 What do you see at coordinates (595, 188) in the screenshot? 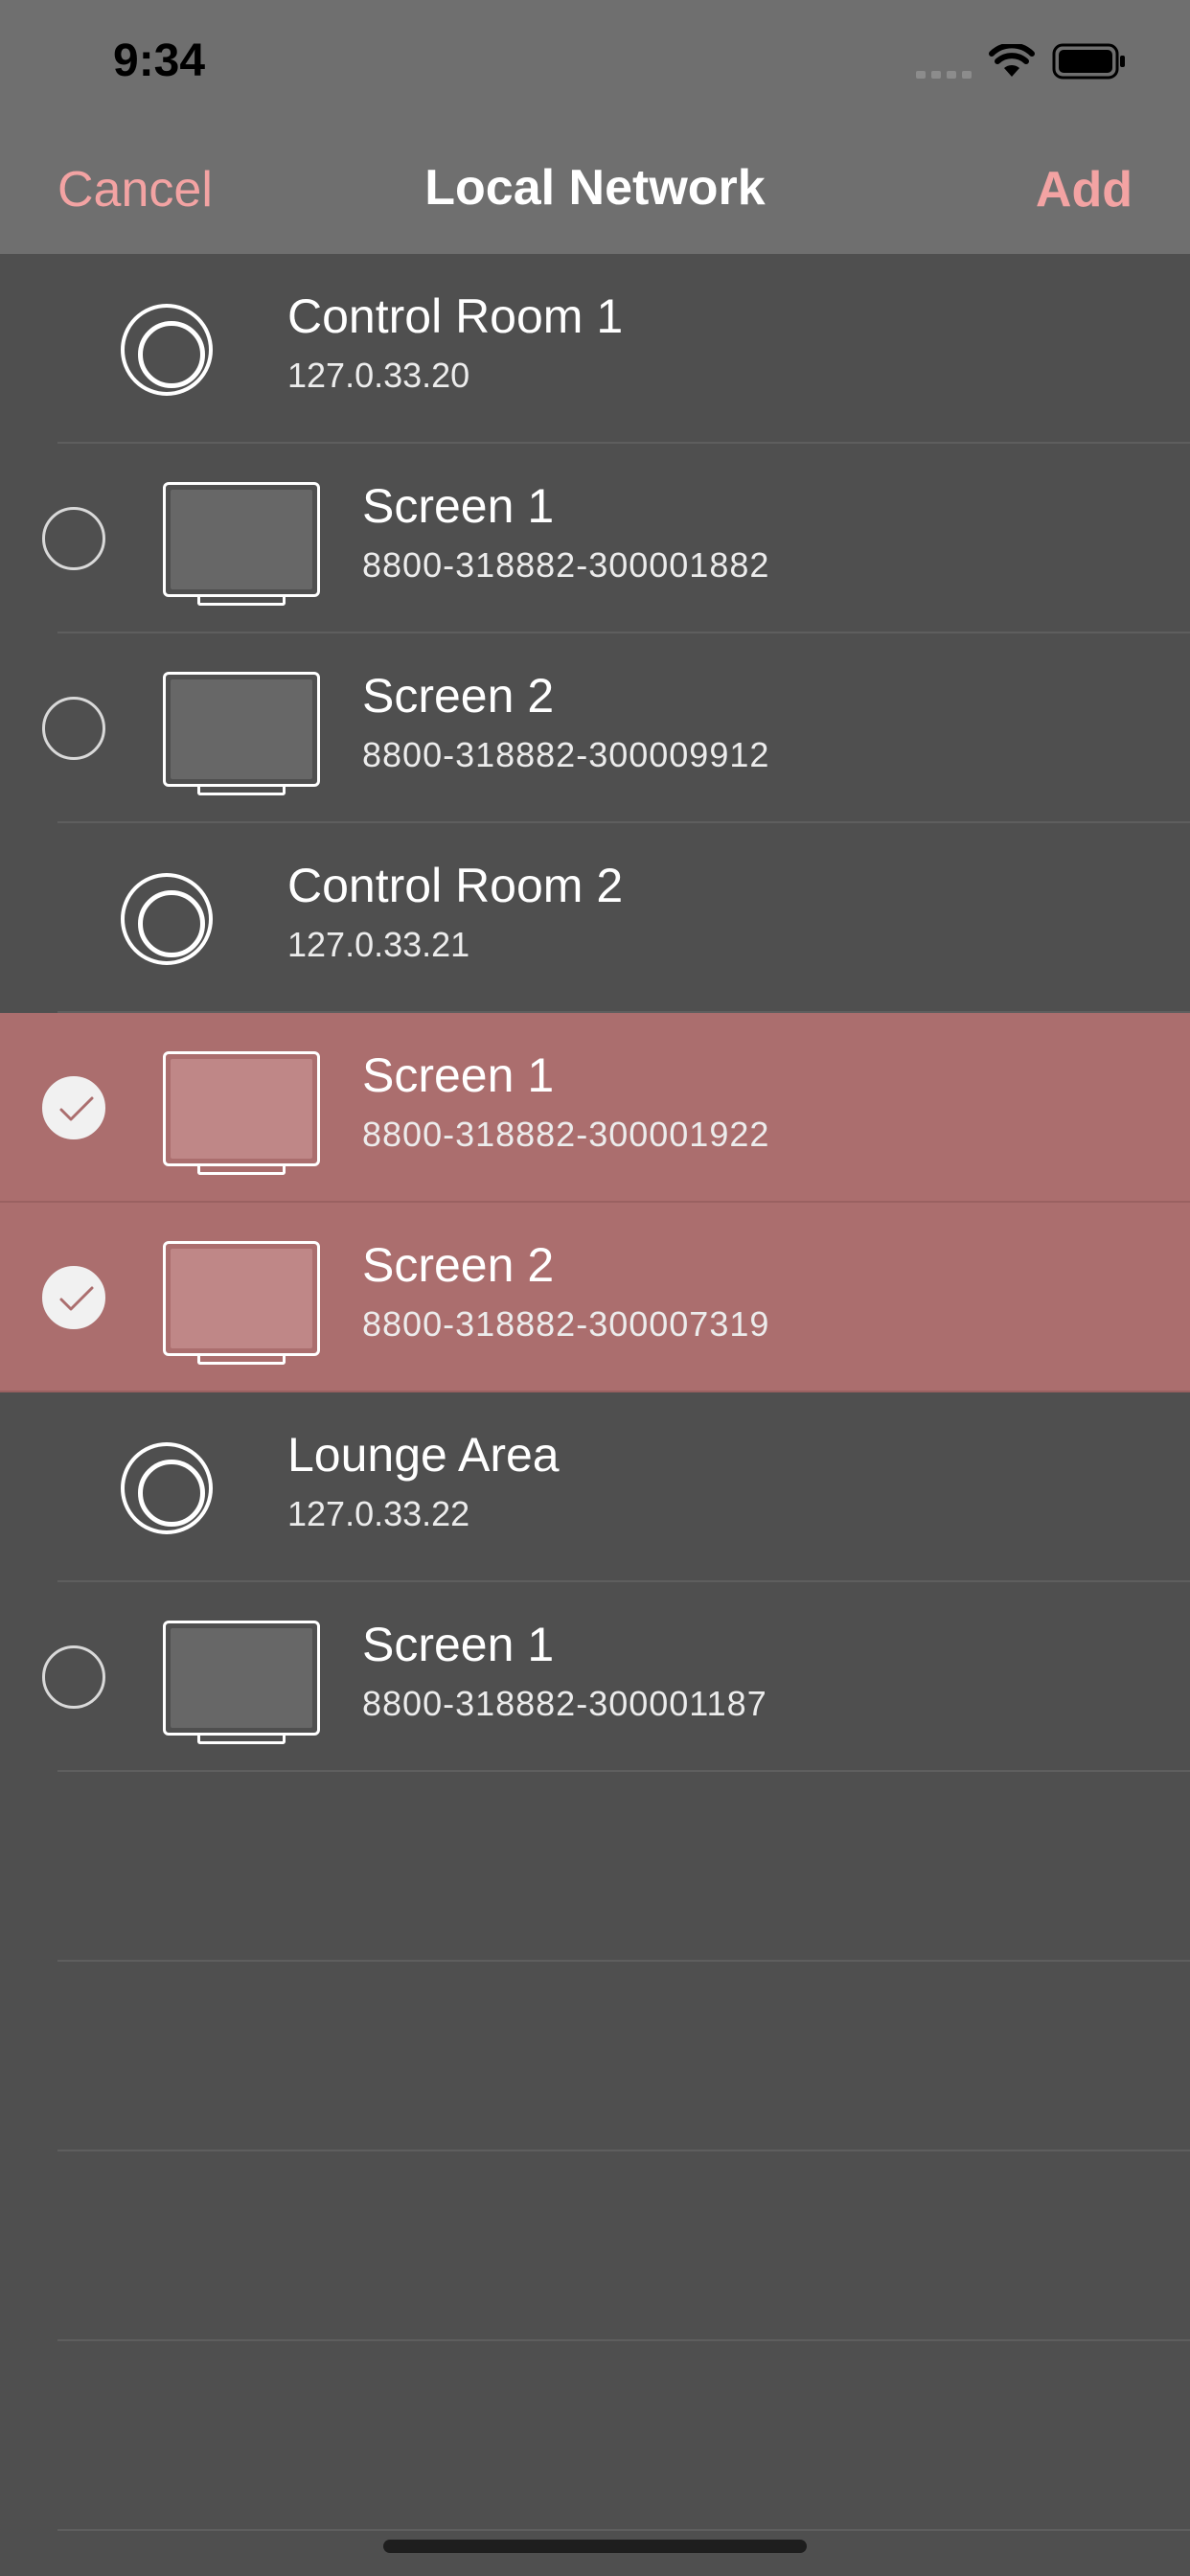
I see `page-title: Local Network` at bounding box center [595, 188].